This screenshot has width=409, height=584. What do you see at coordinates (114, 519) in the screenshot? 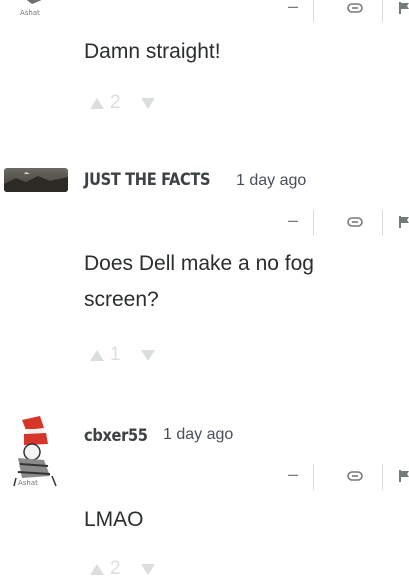
I see `comment-body: LMAO` at bounding box center [114, 519].